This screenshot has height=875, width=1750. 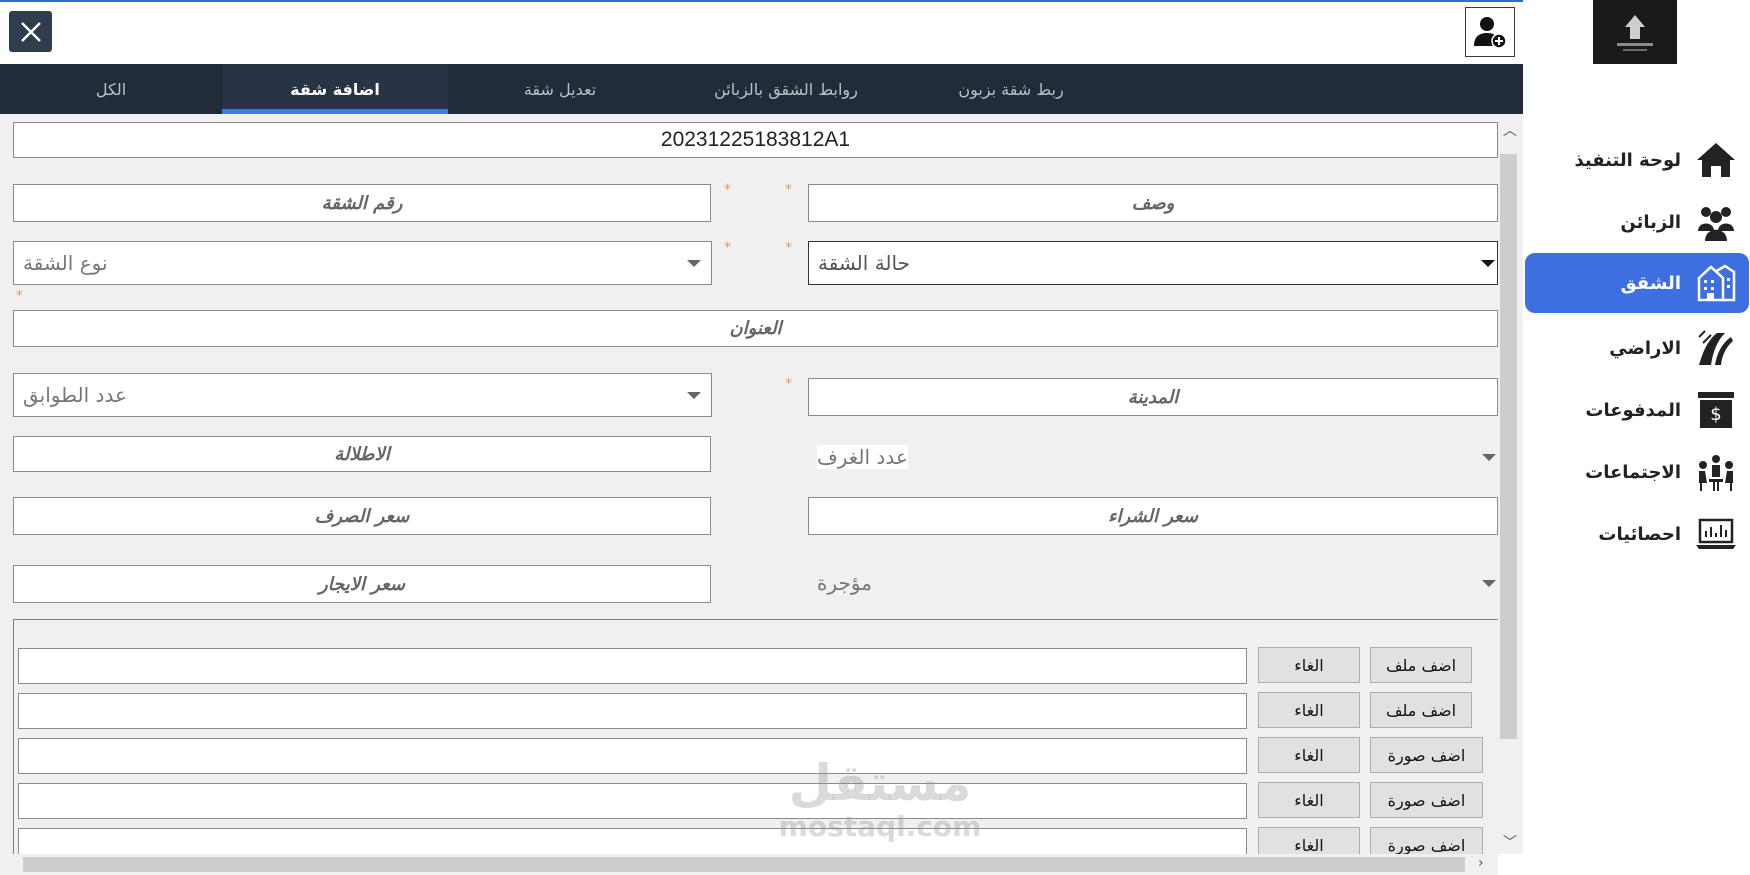 What do you see at coordinates (1650, 283) in the screenshot?
I see `sidebar-item-label: الشقق` at bounding box center [1650, 283].